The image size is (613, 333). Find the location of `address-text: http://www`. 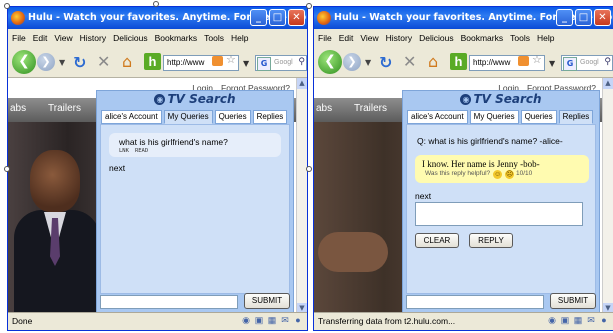

address-text: http://www is located at coordinates (492, 62).